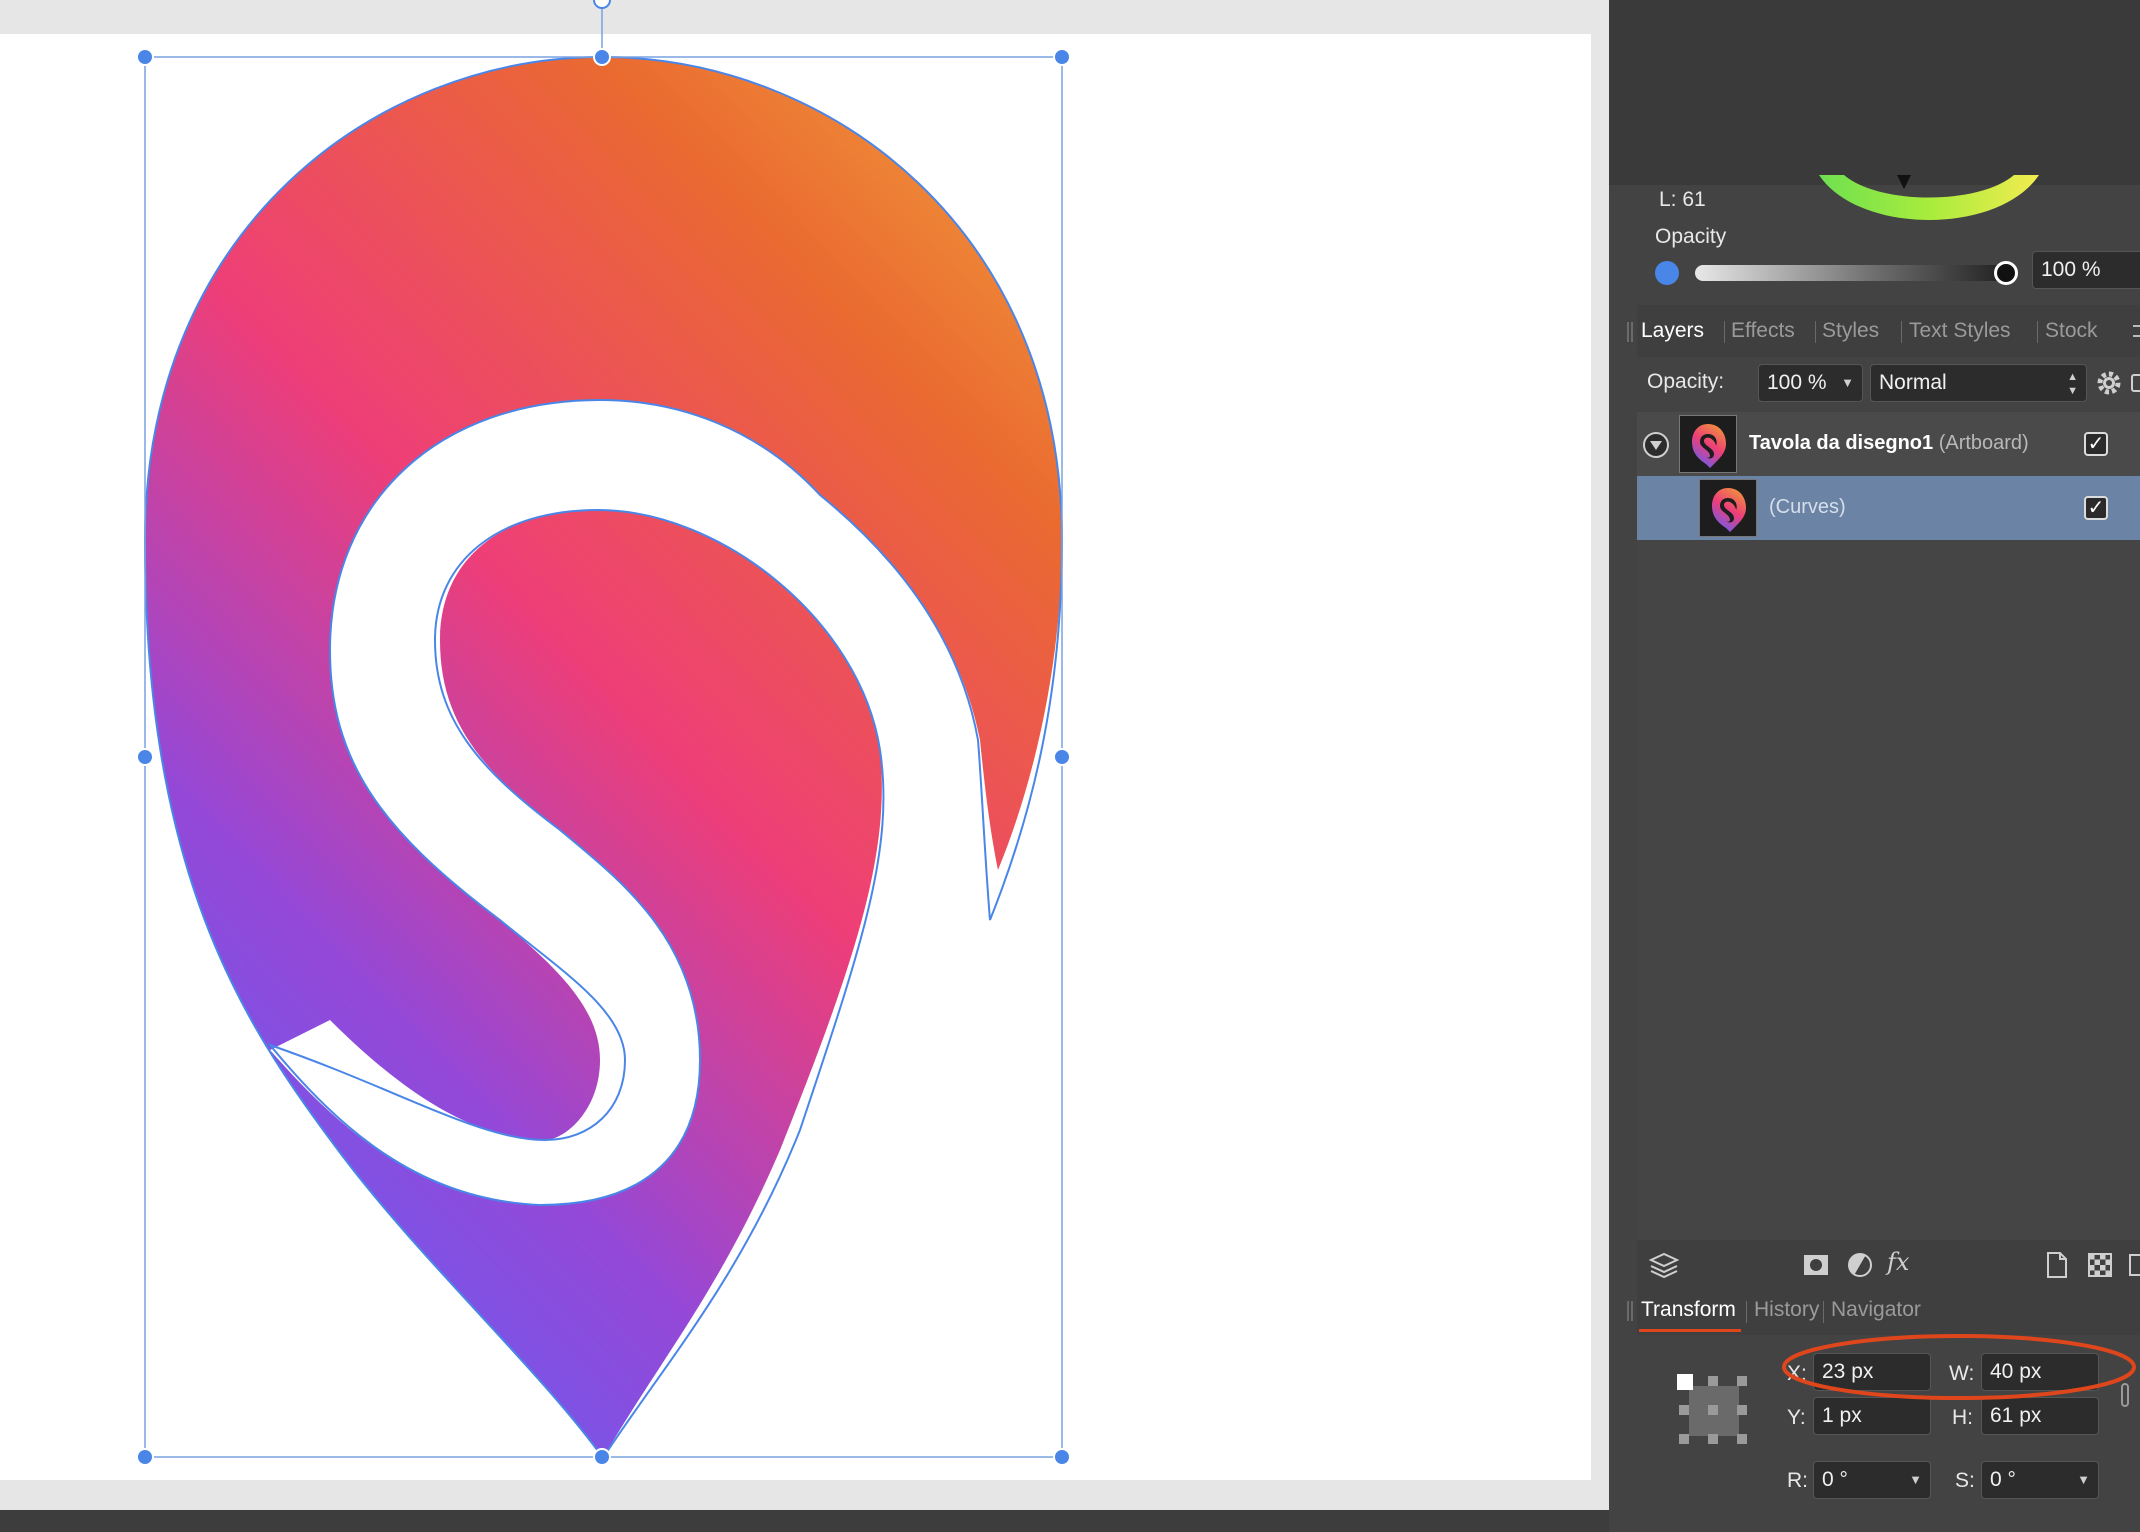 The height and width of the screenshot is (1532, 2140). Describe the element at coordinates (1667, 273) in the screenshot. I see `colour-swatch` at that location.